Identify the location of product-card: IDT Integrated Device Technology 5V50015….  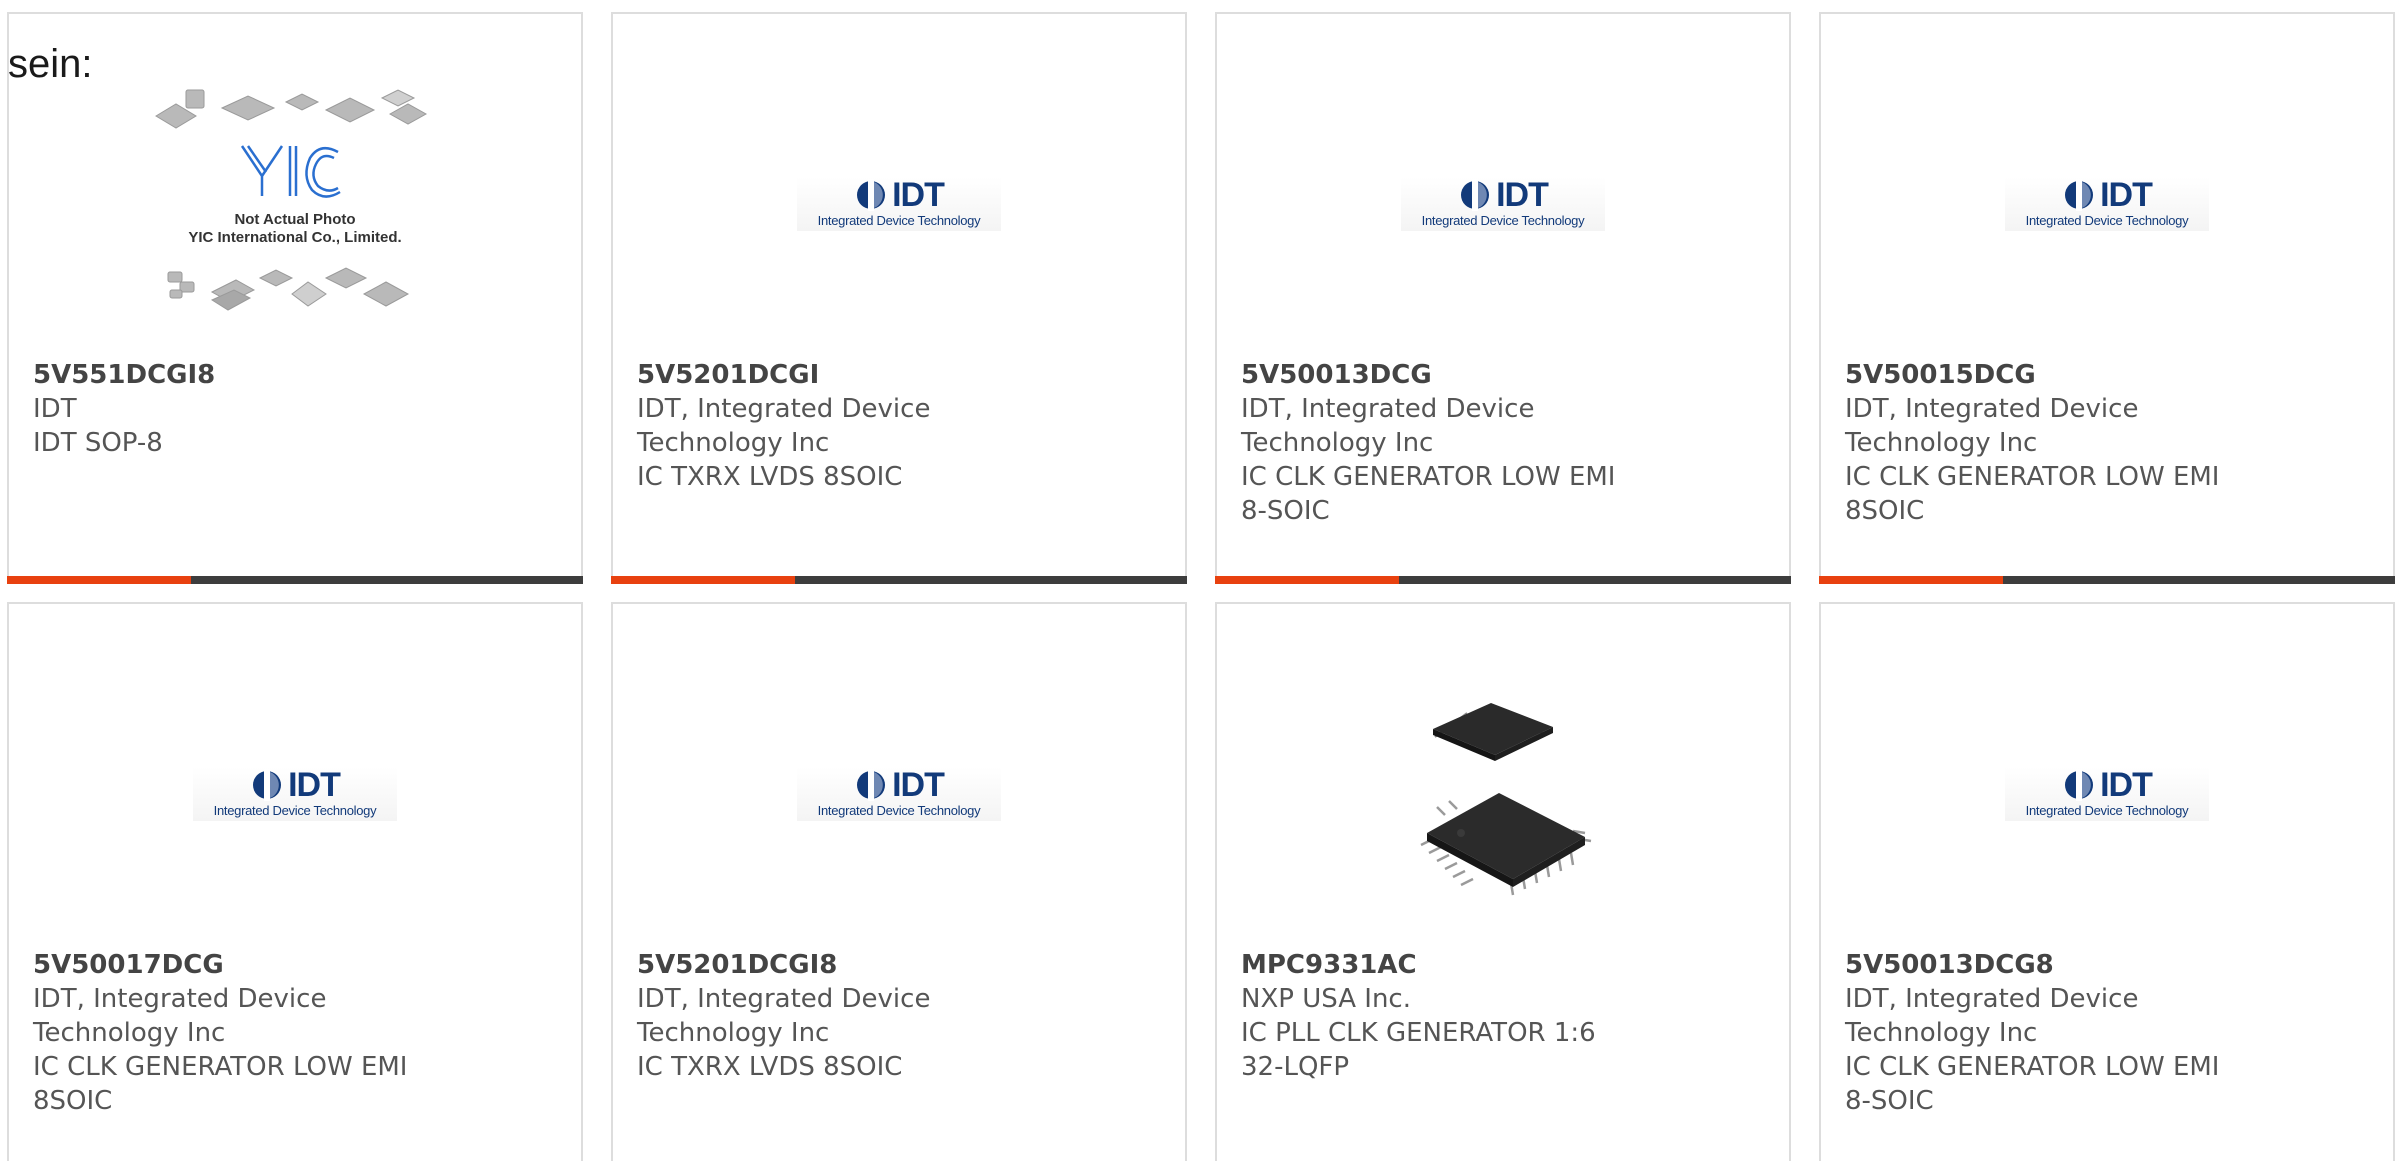
(2107, 298).